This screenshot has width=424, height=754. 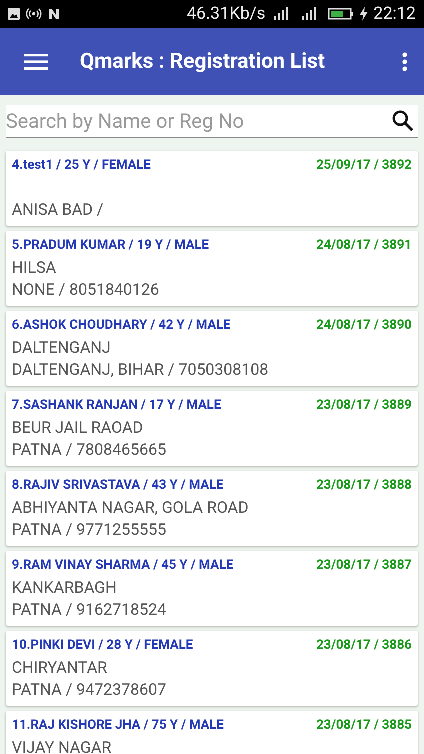 I want to click on patient-name: 8.RAJIV SRIVASTAVA / 43 Y / MALE, so click(x=118, y=485).